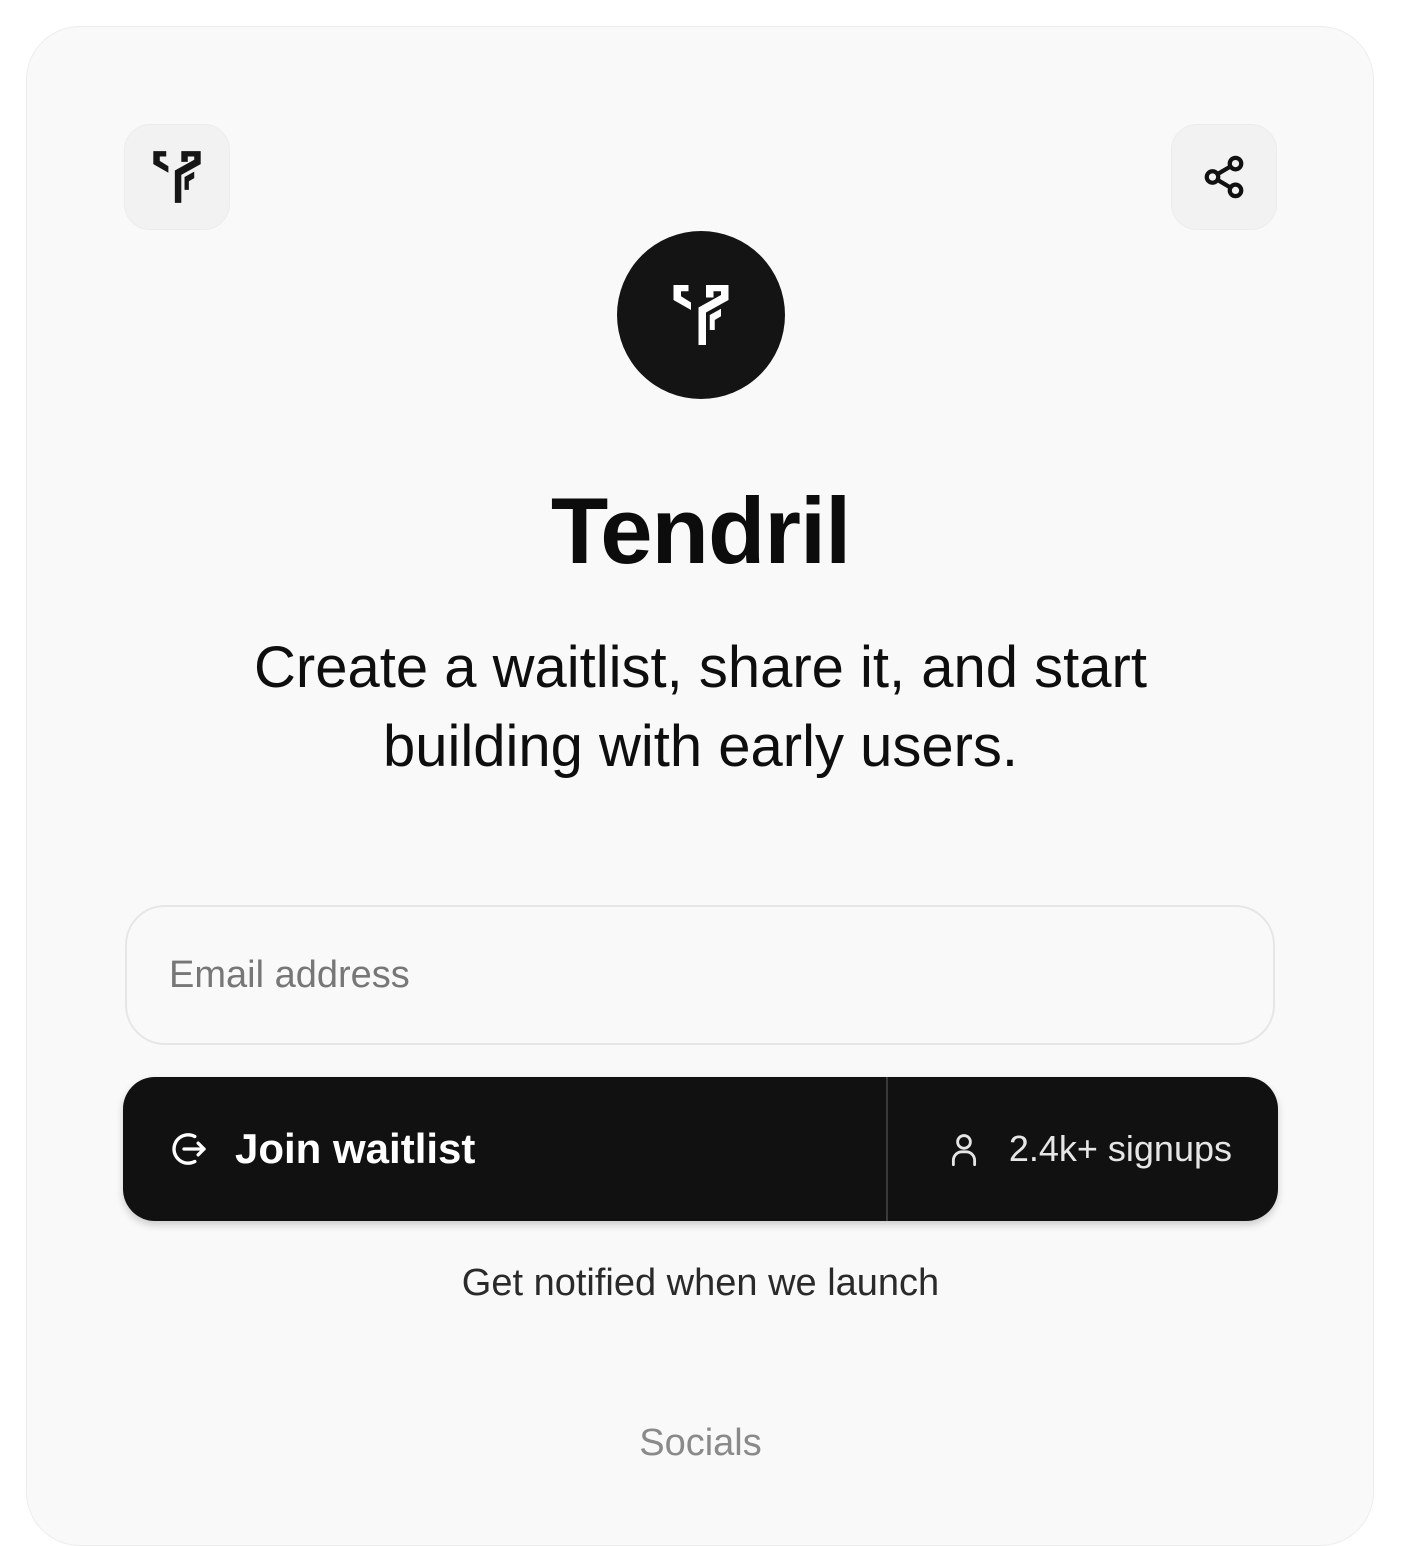  Describe the element at coordinates (1120, 1148) in the screenshot. I see `signup-count-label: 2.4k+ signups` at that location.